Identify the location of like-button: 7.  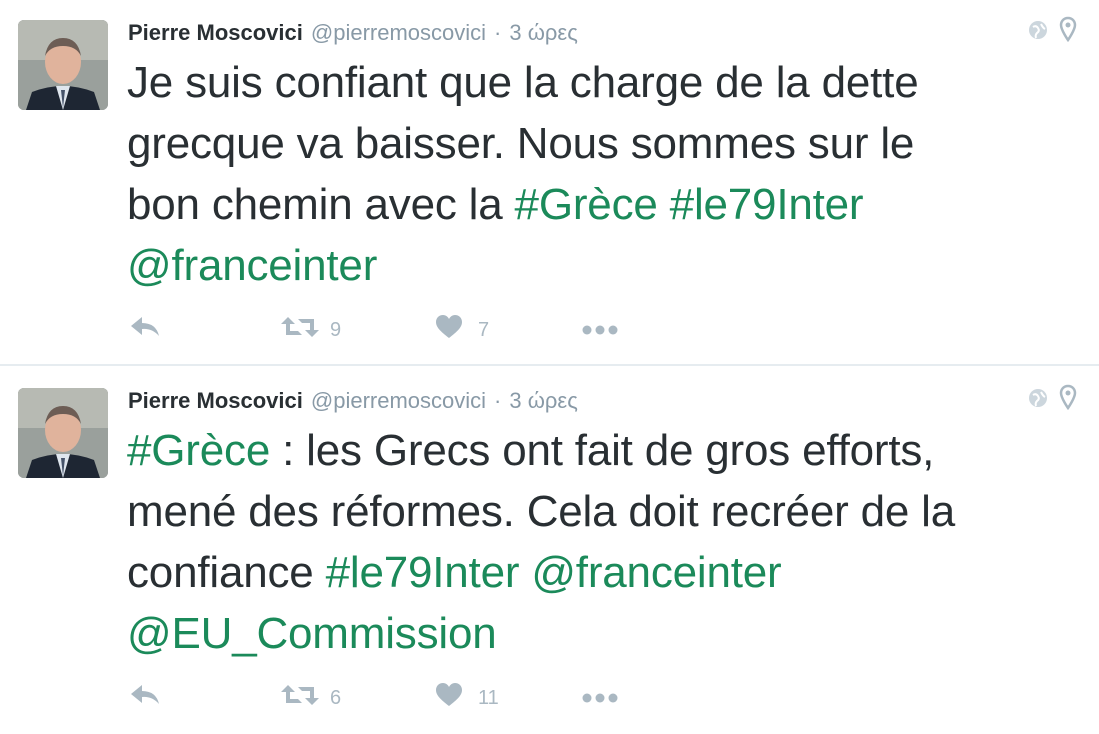
(461, 330).